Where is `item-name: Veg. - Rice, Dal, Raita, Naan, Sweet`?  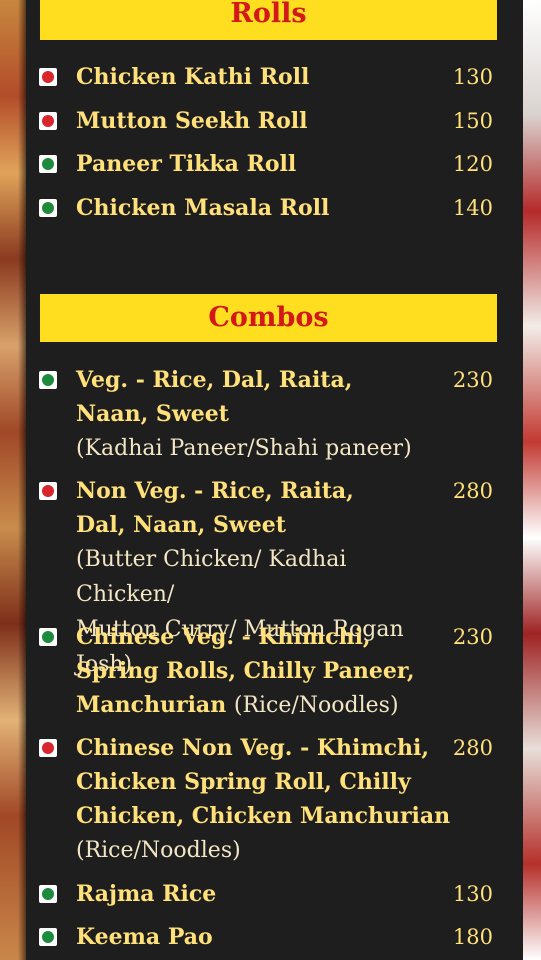
item-name: Veg. - Rice, Dal, Raita, Naan, Sweet is located at coordinates (214, 397).